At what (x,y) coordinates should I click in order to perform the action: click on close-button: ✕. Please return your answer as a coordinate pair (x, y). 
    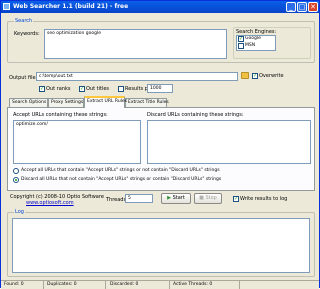
    Looking at the image, I should click on (313, 7).